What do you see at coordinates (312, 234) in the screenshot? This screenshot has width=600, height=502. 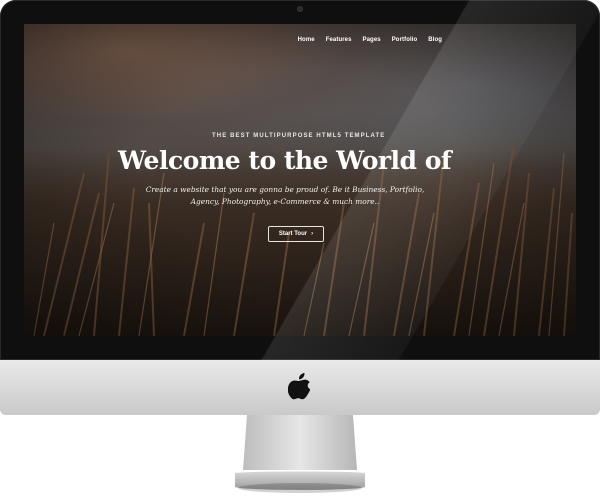 I see `chevron-right-icon: ›` at bounding box center [312, 234].